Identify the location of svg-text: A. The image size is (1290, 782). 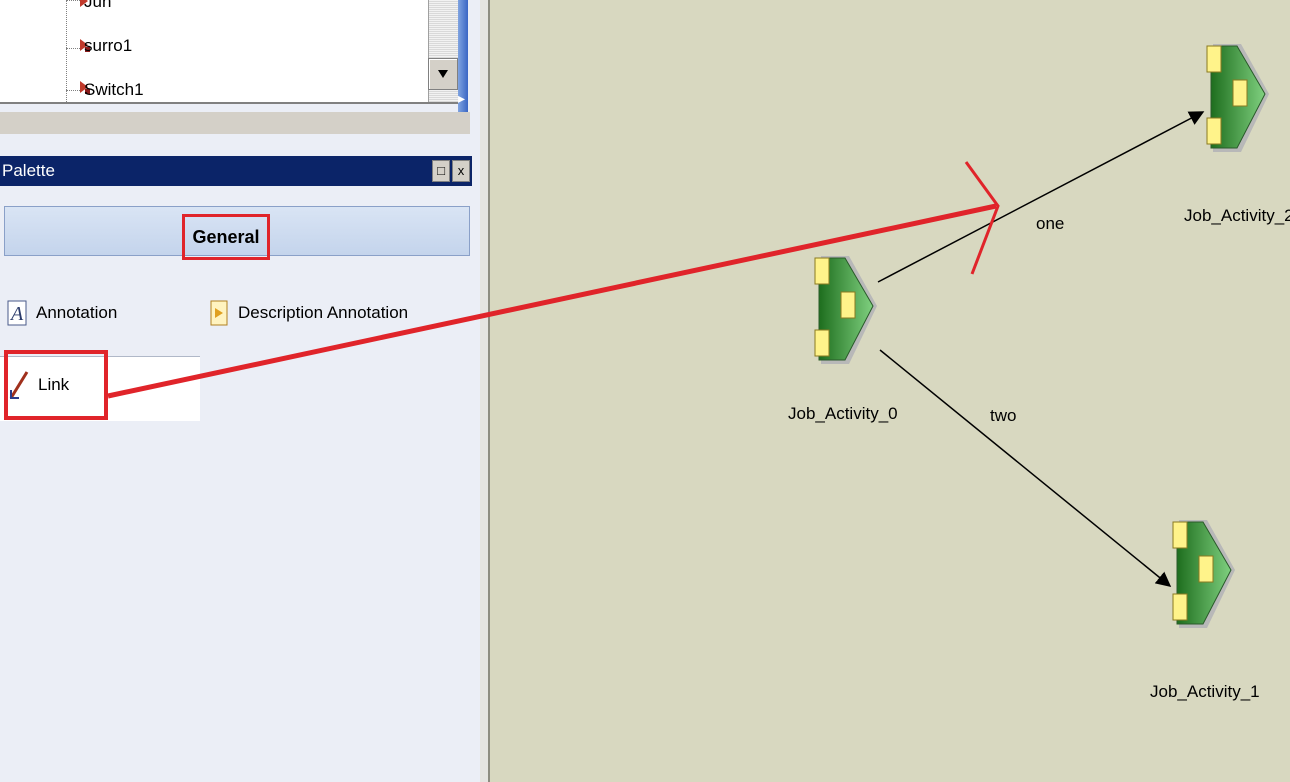
(16, 314).